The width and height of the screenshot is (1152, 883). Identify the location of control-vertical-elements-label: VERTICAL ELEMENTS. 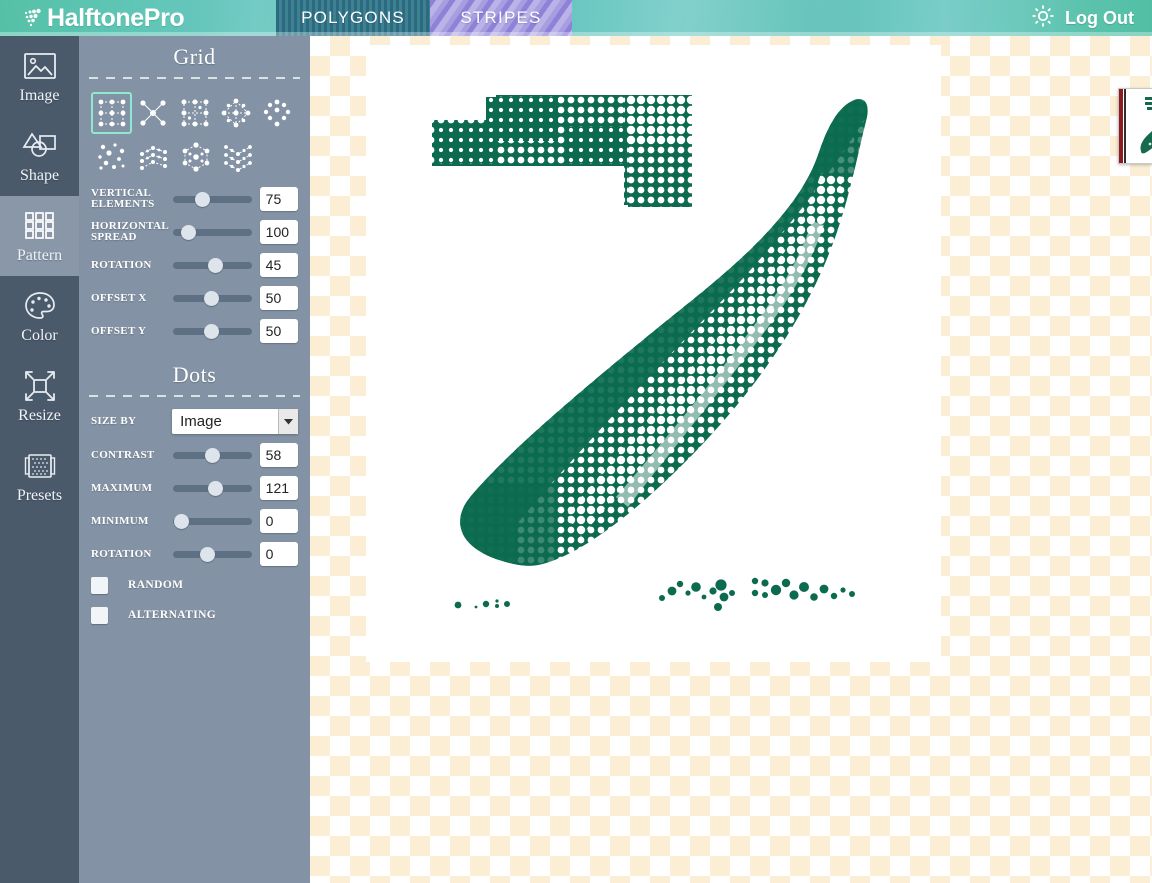
(123, 198).